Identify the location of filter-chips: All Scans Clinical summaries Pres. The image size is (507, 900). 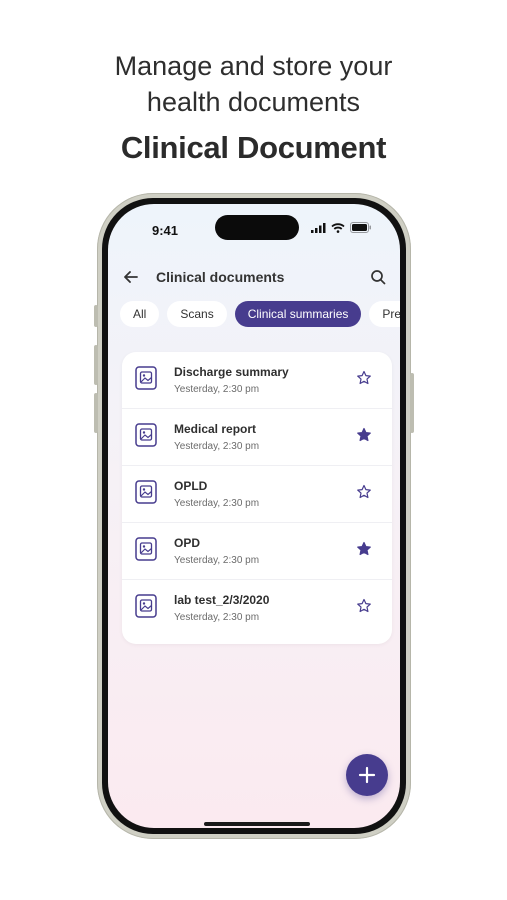
(260, 314).